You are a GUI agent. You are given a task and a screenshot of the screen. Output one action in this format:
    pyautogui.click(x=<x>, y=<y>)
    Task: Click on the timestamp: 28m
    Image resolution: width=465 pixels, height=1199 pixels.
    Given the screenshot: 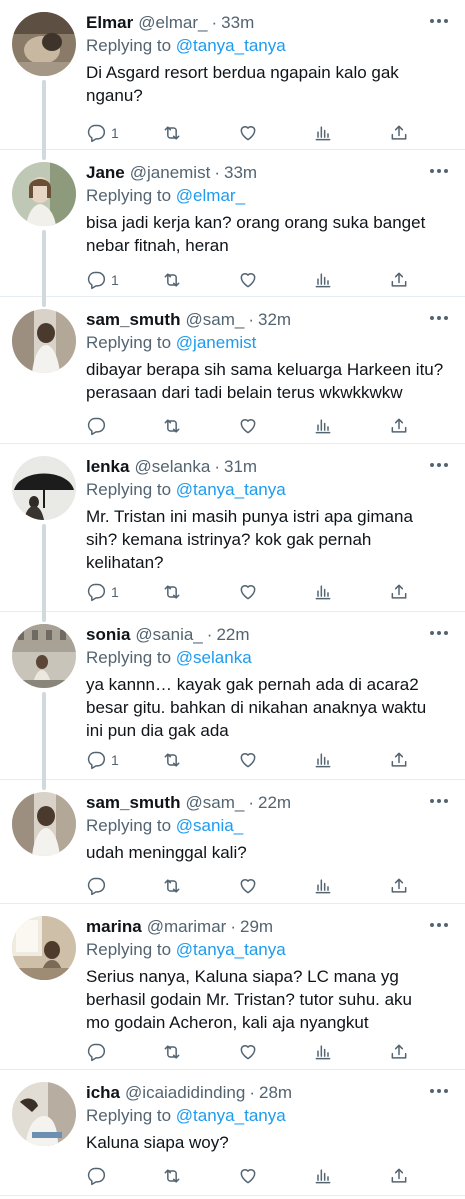 What is the action you would take?
    pyautogui.click(x=275, y=1093)
    